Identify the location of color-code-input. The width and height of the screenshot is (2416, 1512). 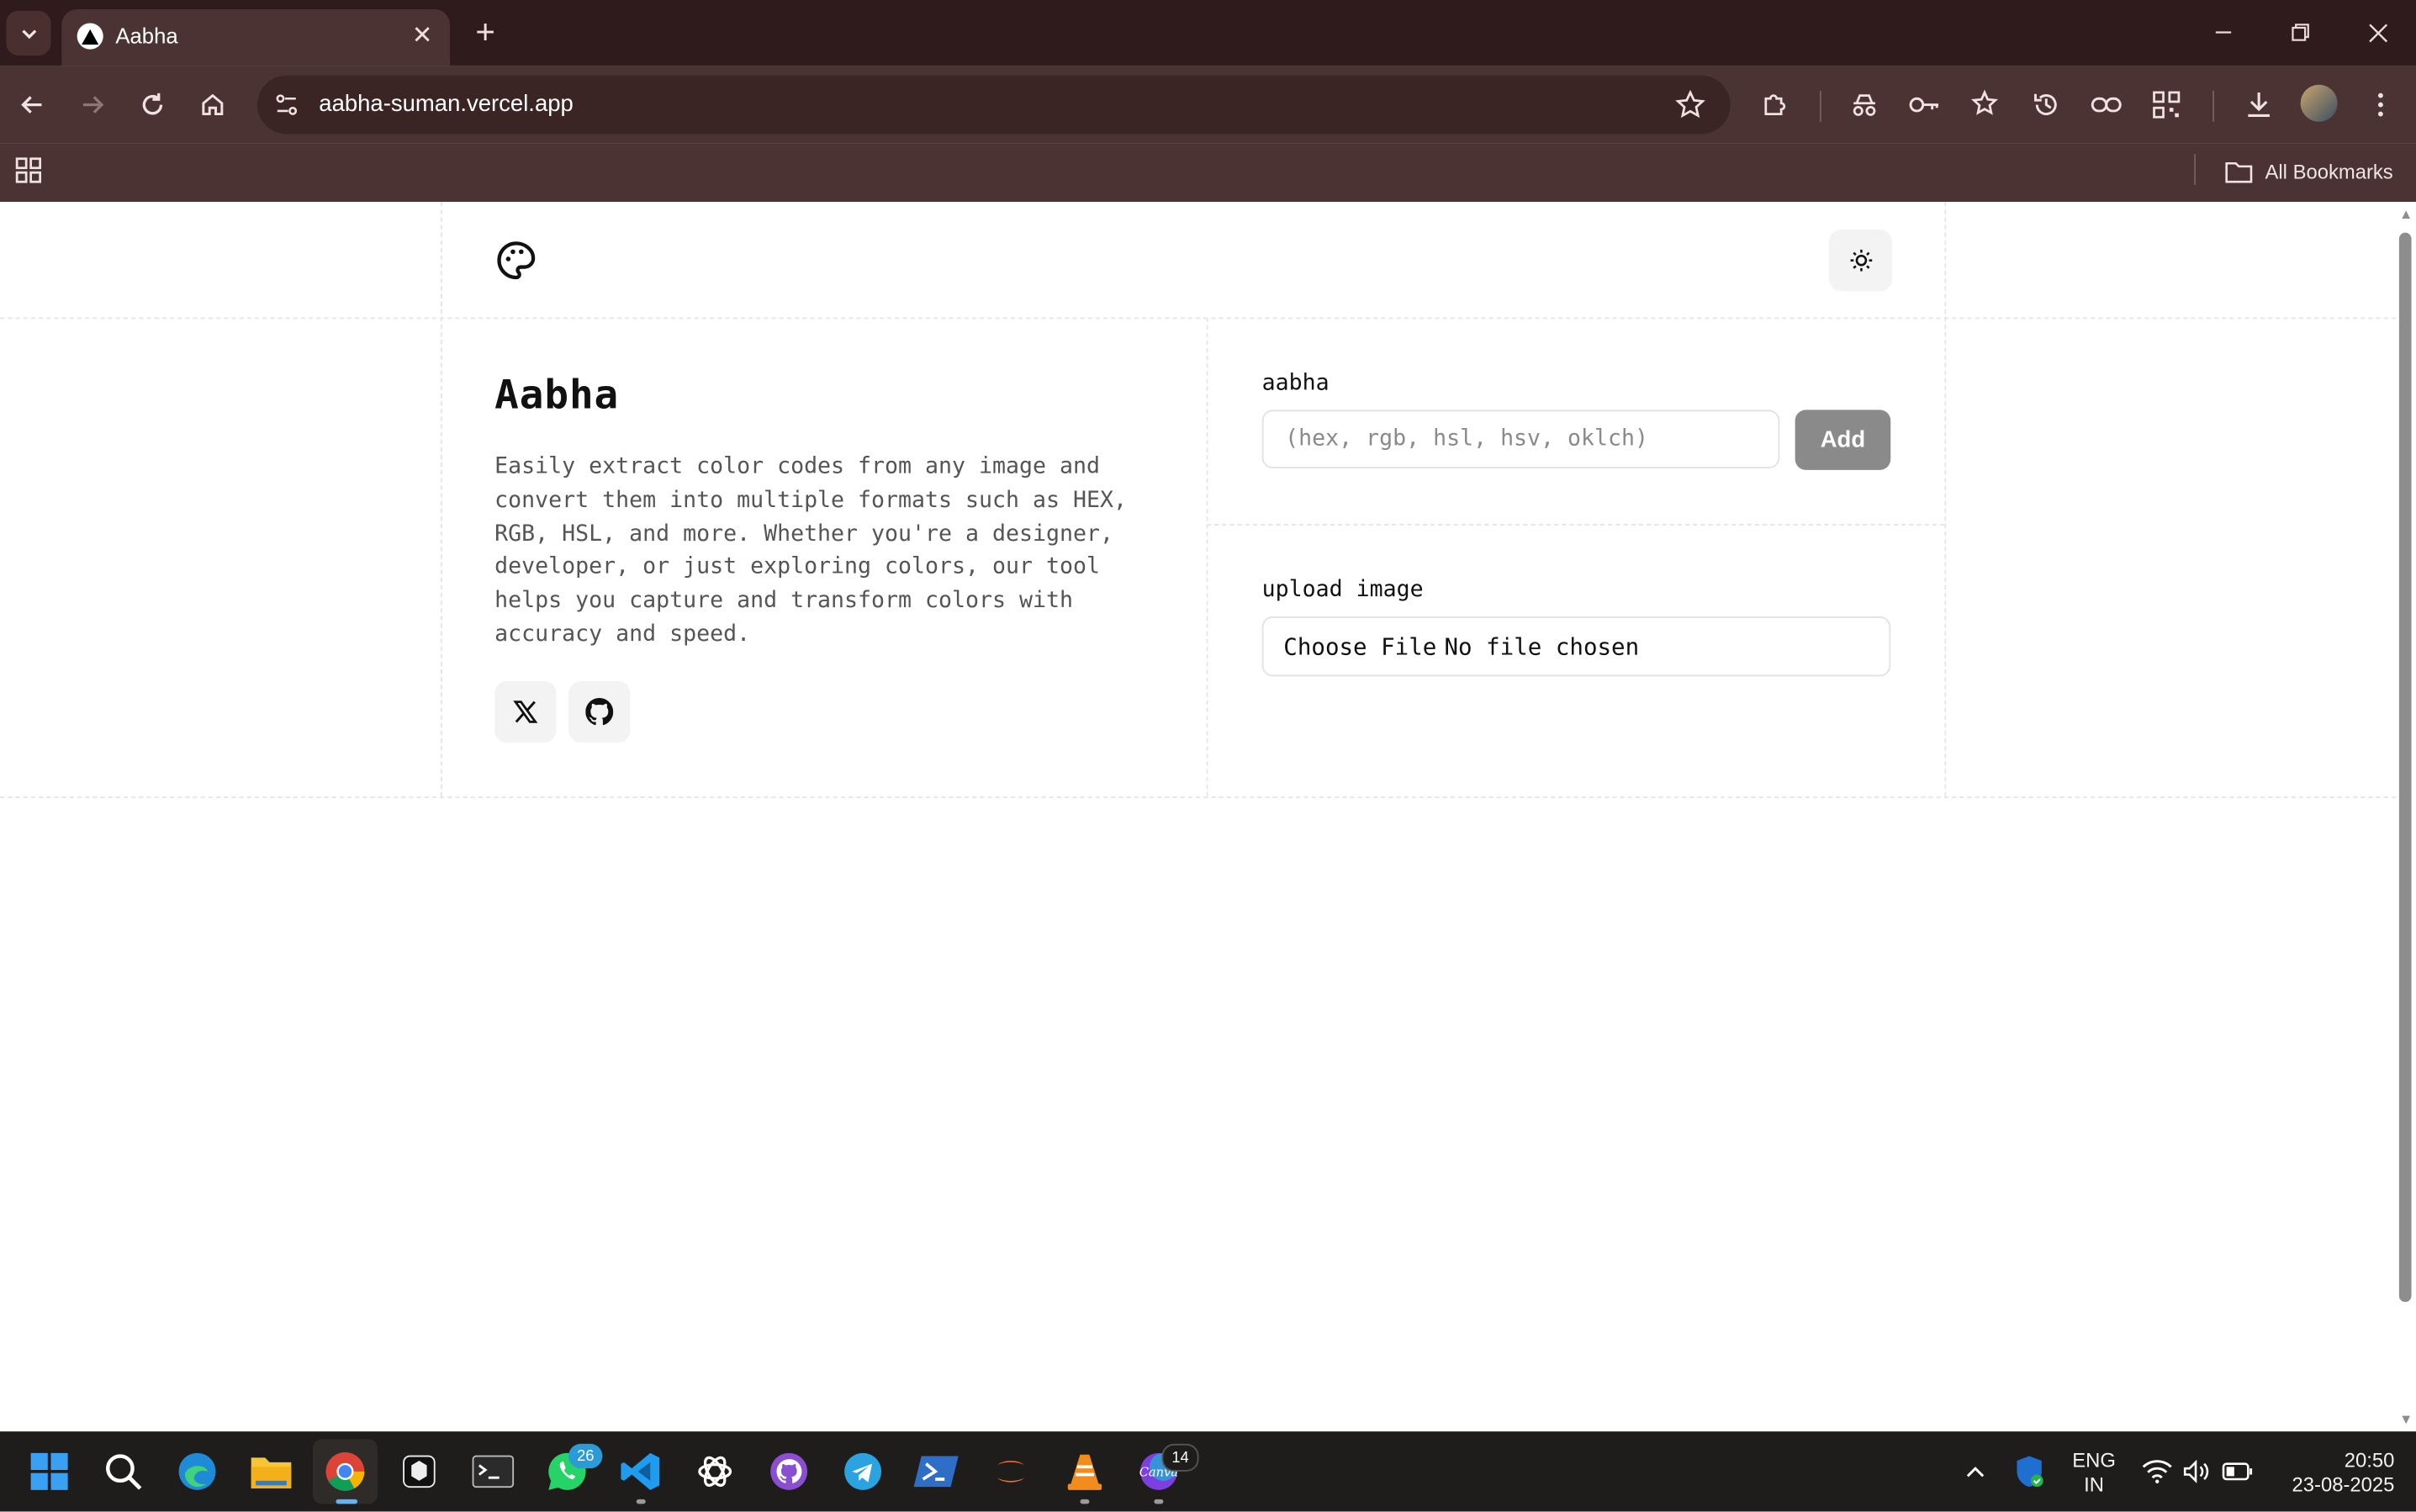
(1521, 439).